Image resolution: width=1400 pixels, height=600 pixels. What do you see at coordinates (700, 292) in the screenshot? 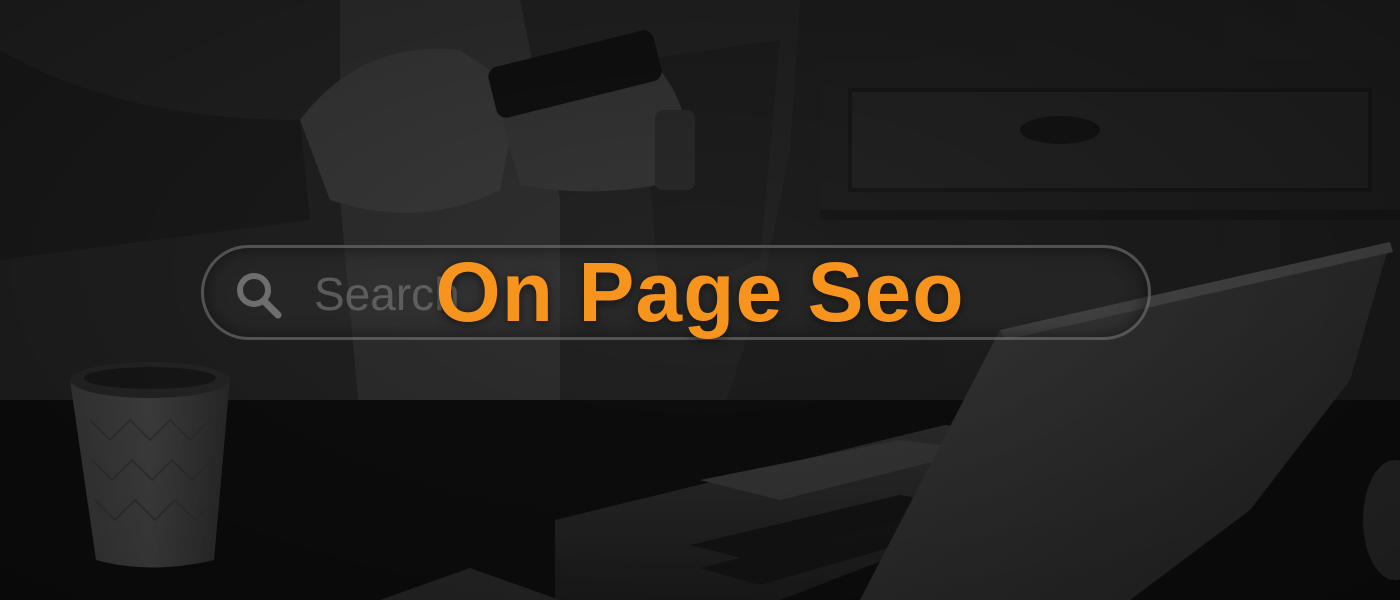
I see `page-title: On Page Seo` at bounding box center [700, 292].